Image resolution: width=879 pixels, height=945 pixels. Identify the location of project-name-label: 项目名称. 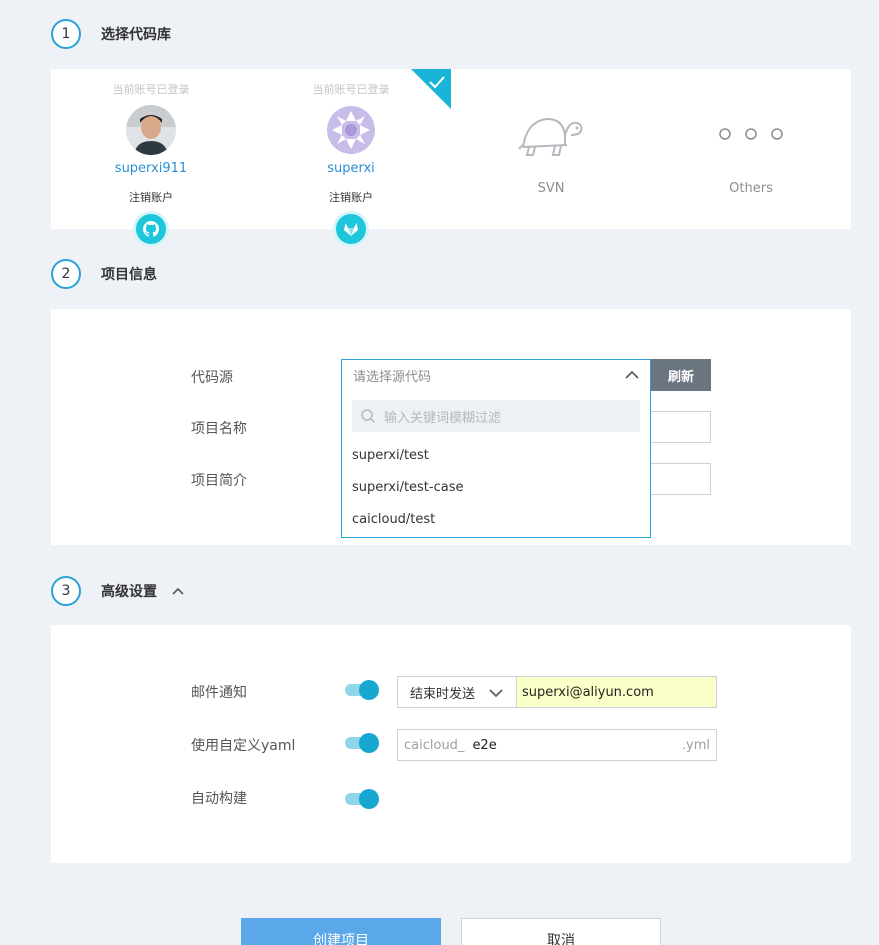
(219, 429).